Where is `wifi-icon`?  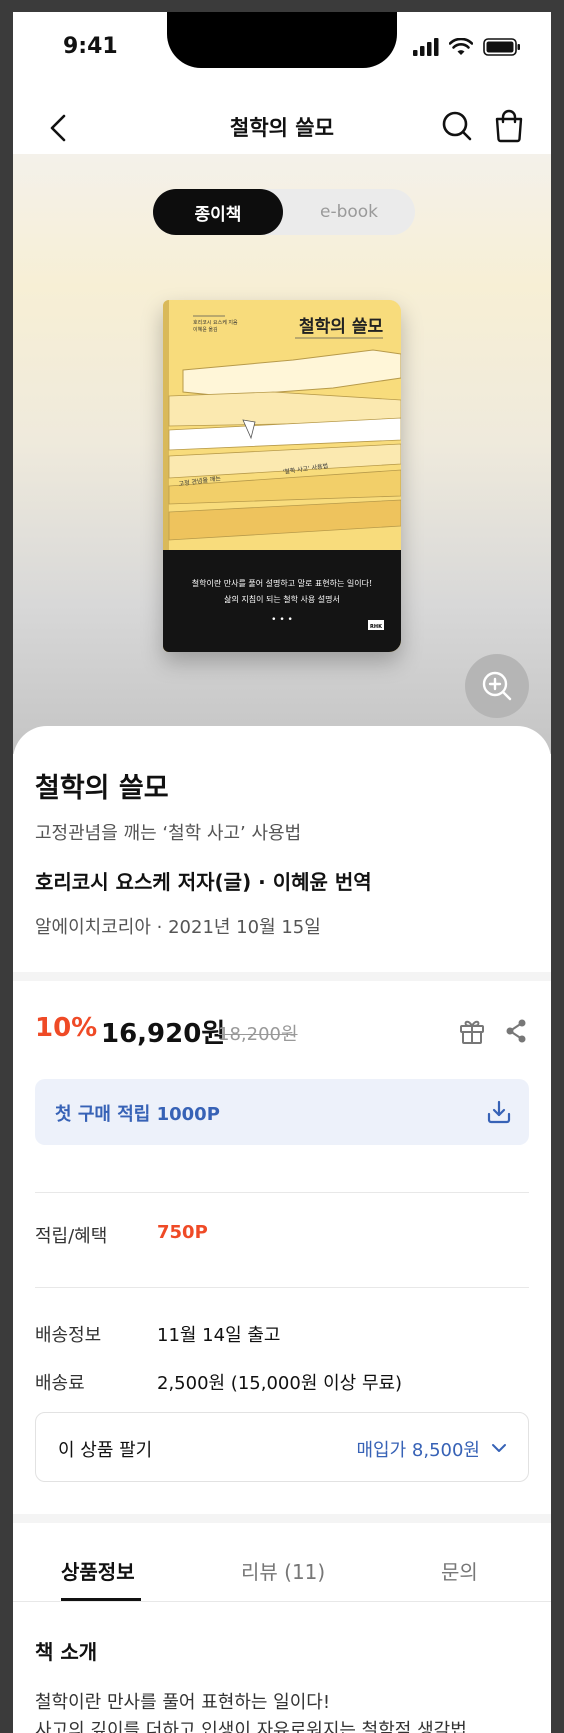 wifi-icon is located at coordinates (461, 46).